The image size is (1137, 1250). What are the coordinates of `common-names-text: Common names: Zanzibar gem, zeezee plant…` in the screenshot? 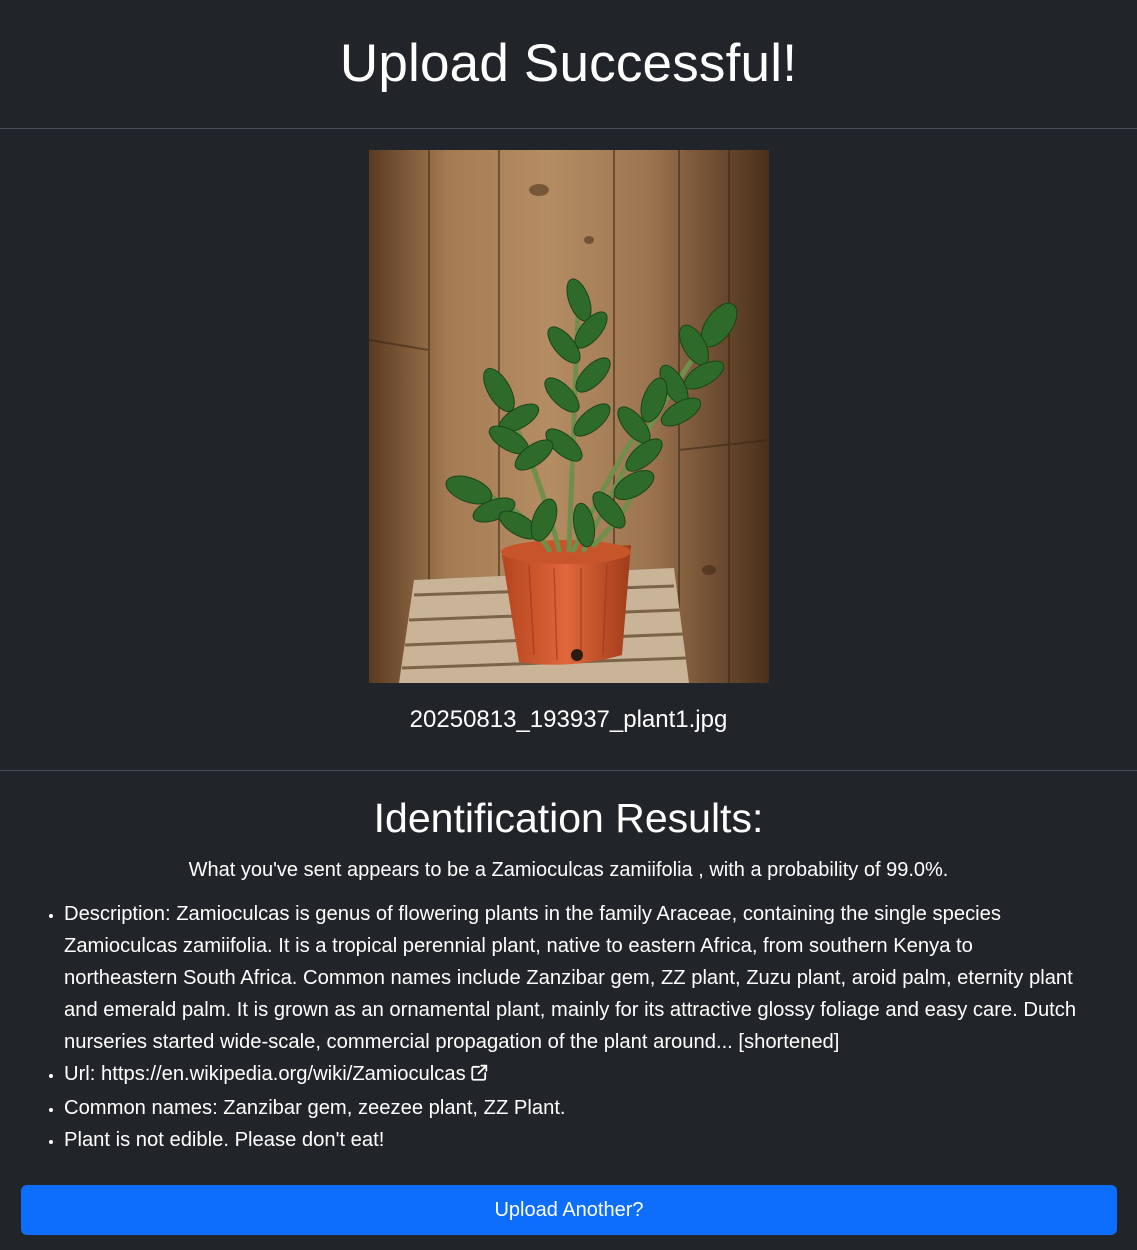 It's located at (315, 1108).